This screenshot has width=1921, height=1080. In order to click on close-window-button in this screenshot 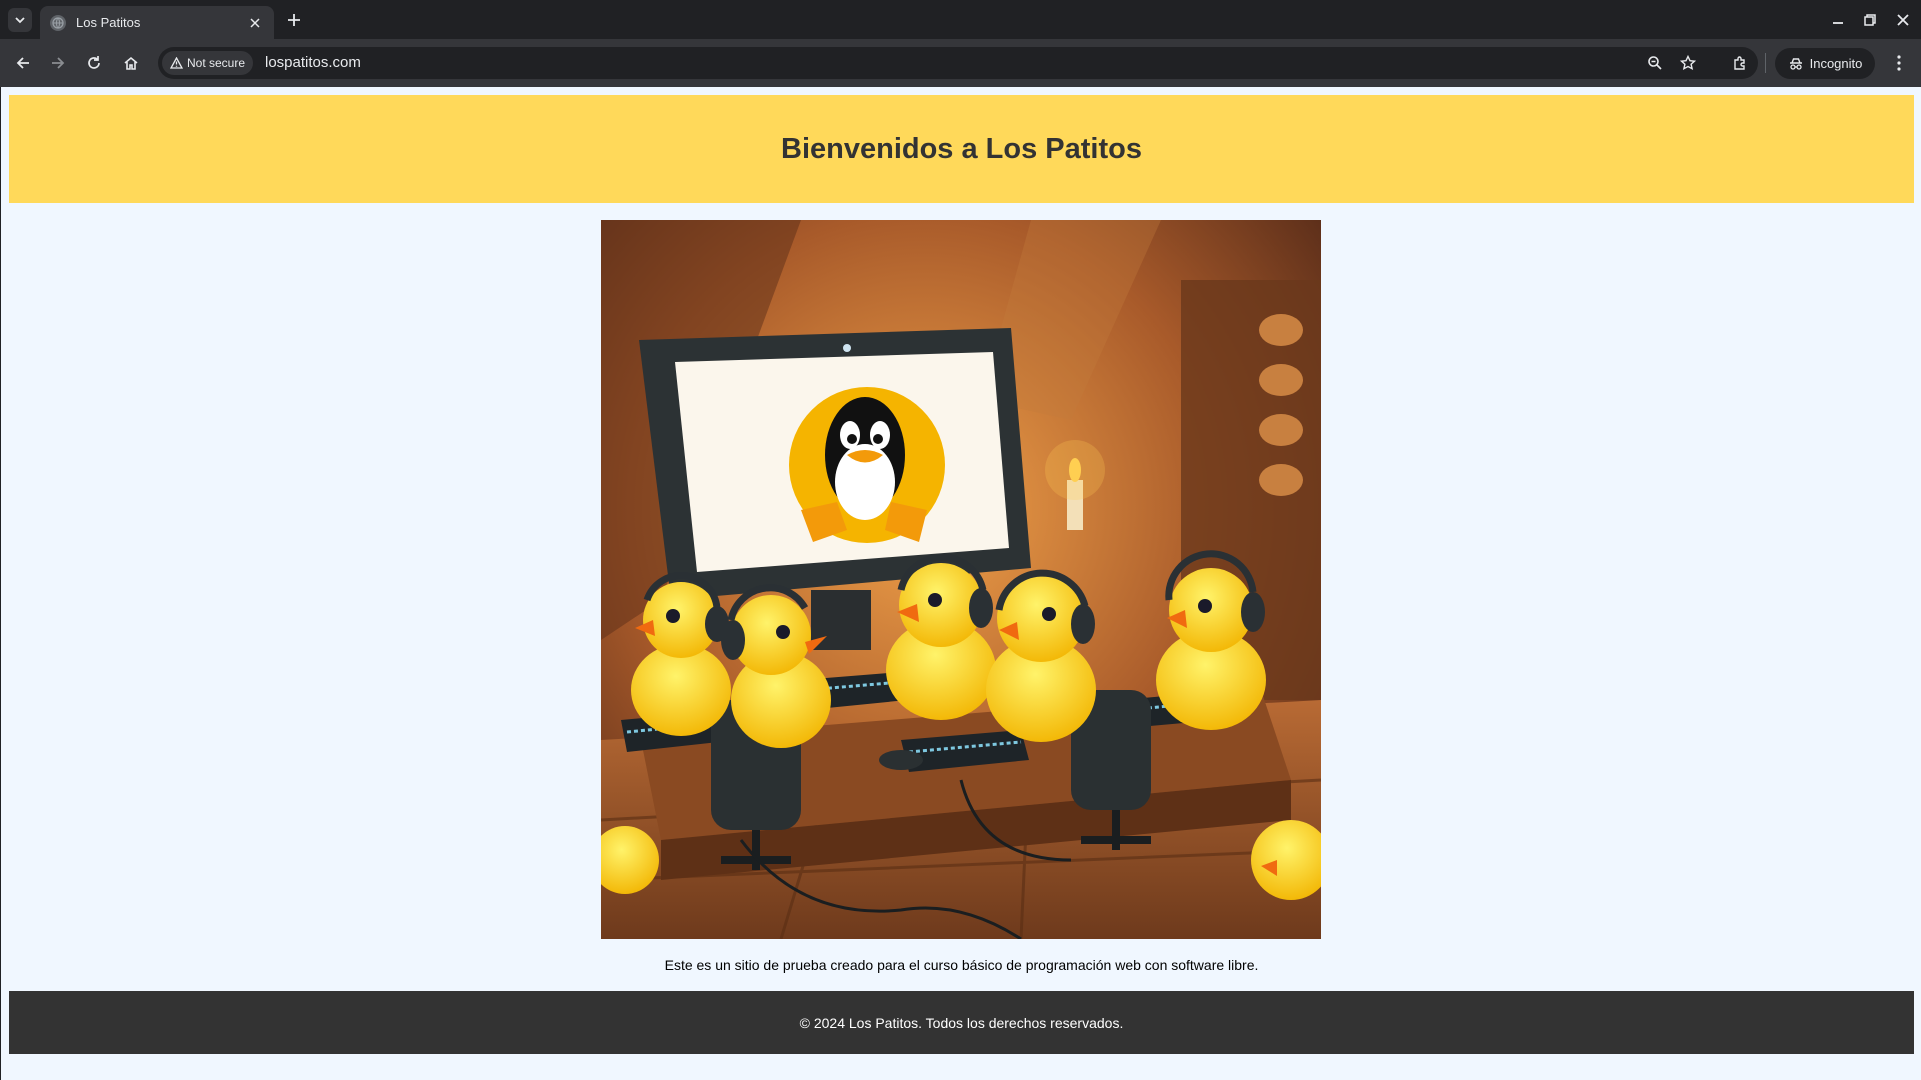, I will do `click(1903, 20)`.